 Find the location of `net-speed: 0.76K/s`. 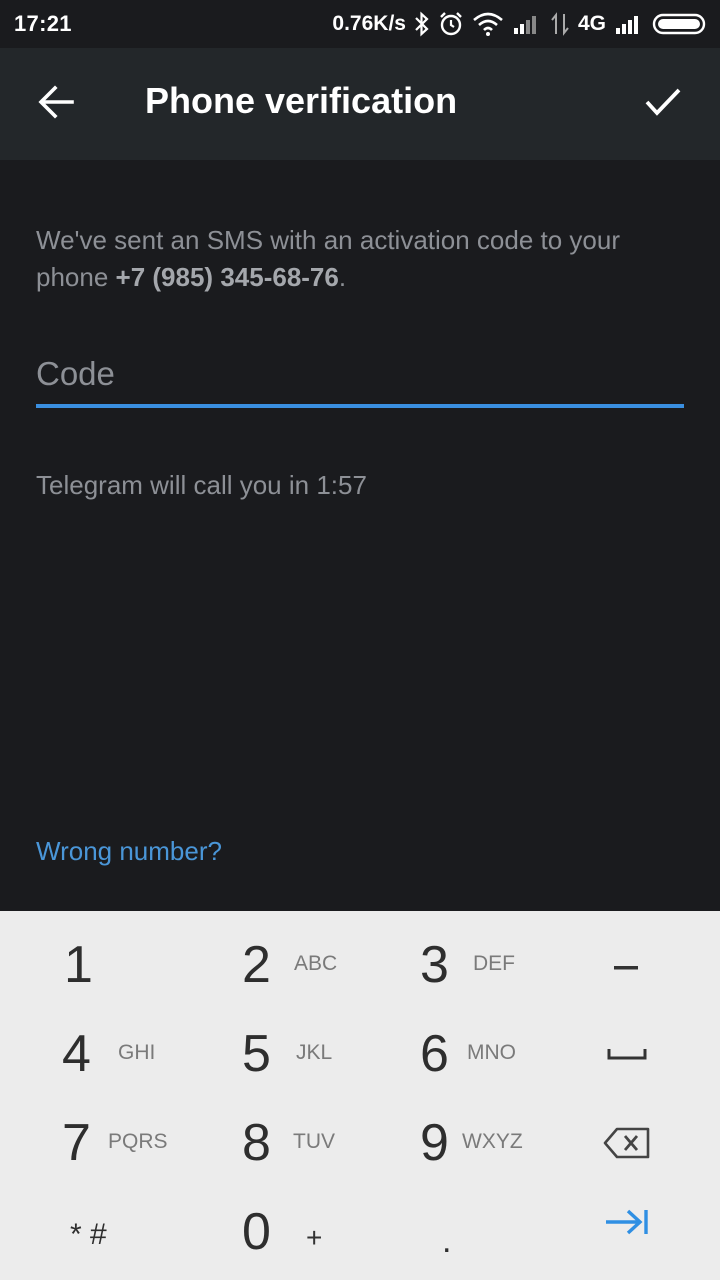

net-speed: 0.76K/s is located at coordinates (369, 23).